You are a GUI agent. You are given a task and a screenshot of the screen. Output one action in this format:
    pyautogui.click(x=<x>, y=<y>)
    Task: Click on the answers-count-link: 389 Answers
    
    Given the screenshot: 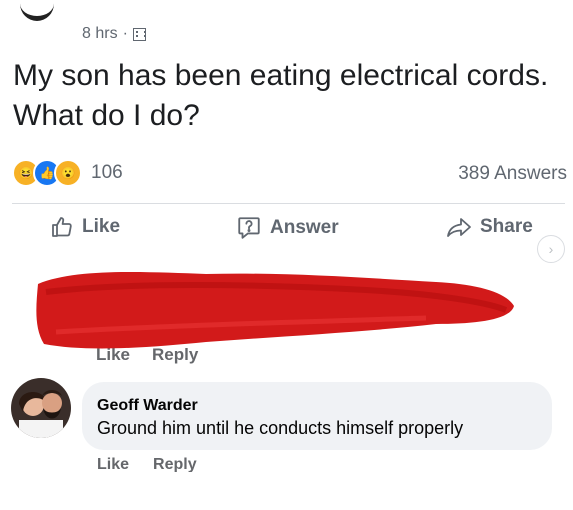 What is the action you would take?
    pyautogui.click(x=512, y=174)
    